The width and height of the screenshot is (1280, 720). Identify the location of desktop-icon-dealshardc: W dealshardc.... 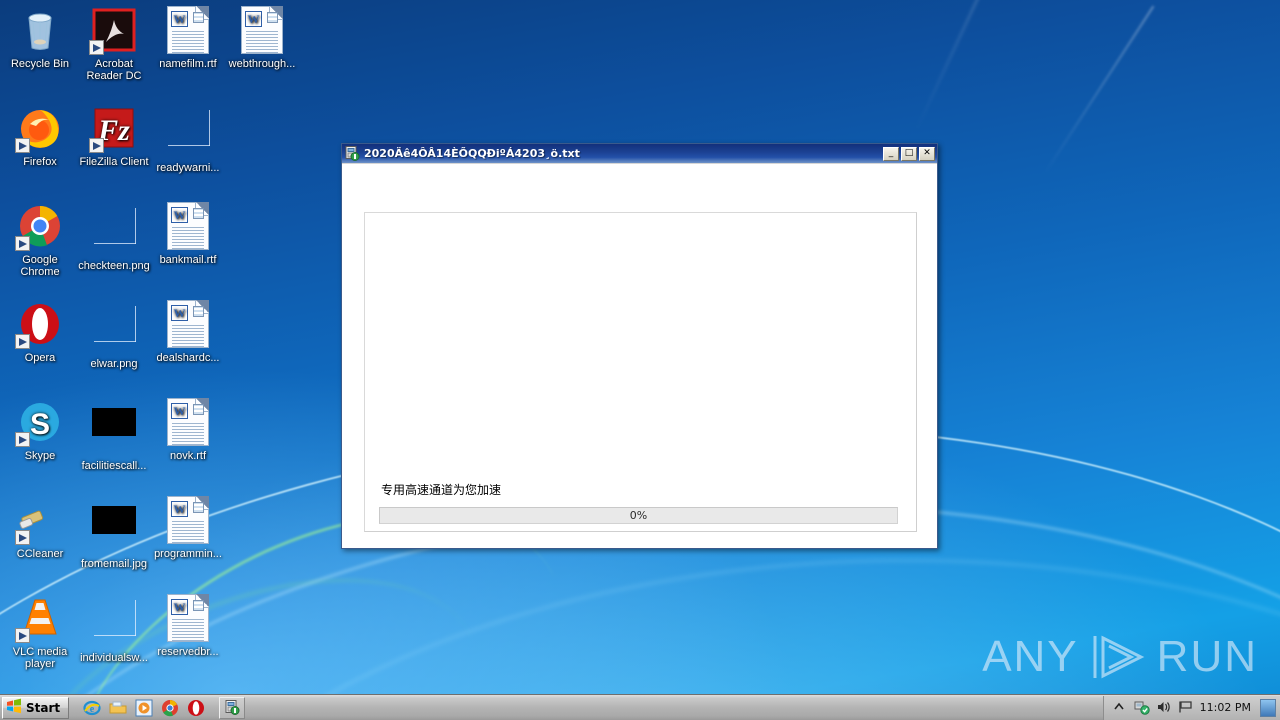
(188, 332).